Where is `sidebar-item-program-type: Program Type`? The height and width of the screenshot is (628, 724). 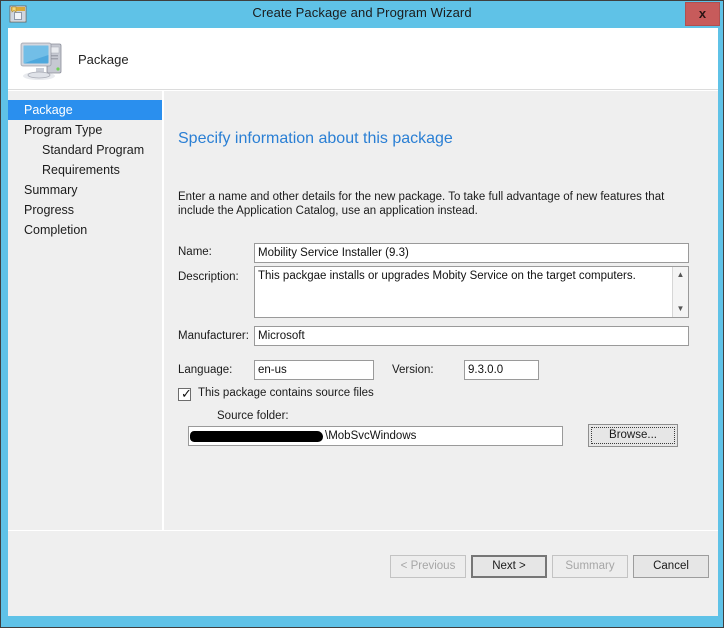 sidebar-item-program-type: Program Type is located at coordinates (85, 130).